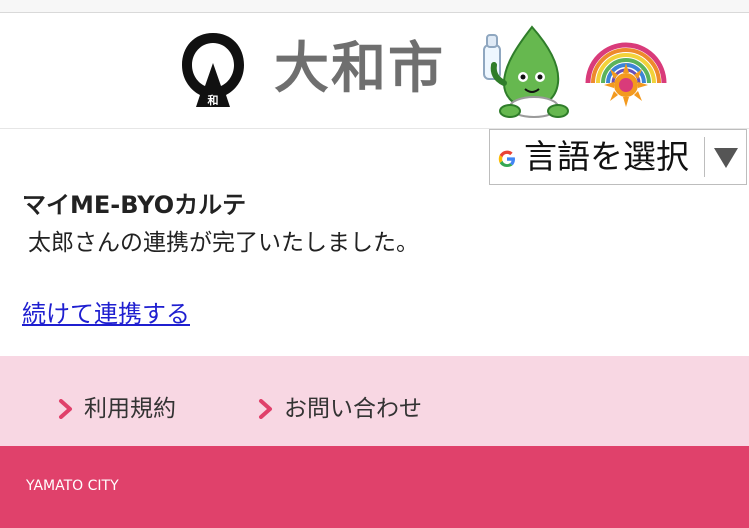 The image size is (749, 528). Describe the element at coordinates (134, 205) in the screenshot. I see `service-title: マイME-BYOカルテ` at that location.